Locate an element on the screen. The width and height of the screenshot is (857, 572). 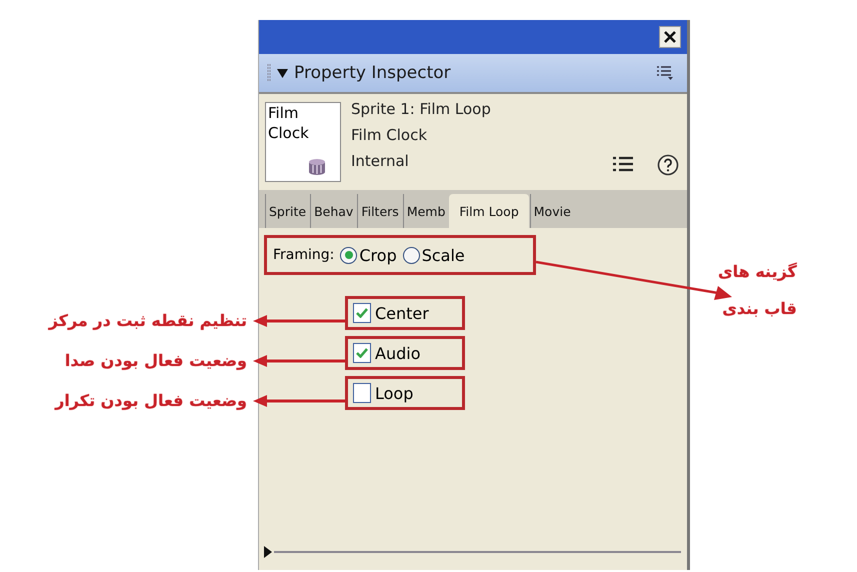
radio-option: Crop is located at coordinates (368, 255).